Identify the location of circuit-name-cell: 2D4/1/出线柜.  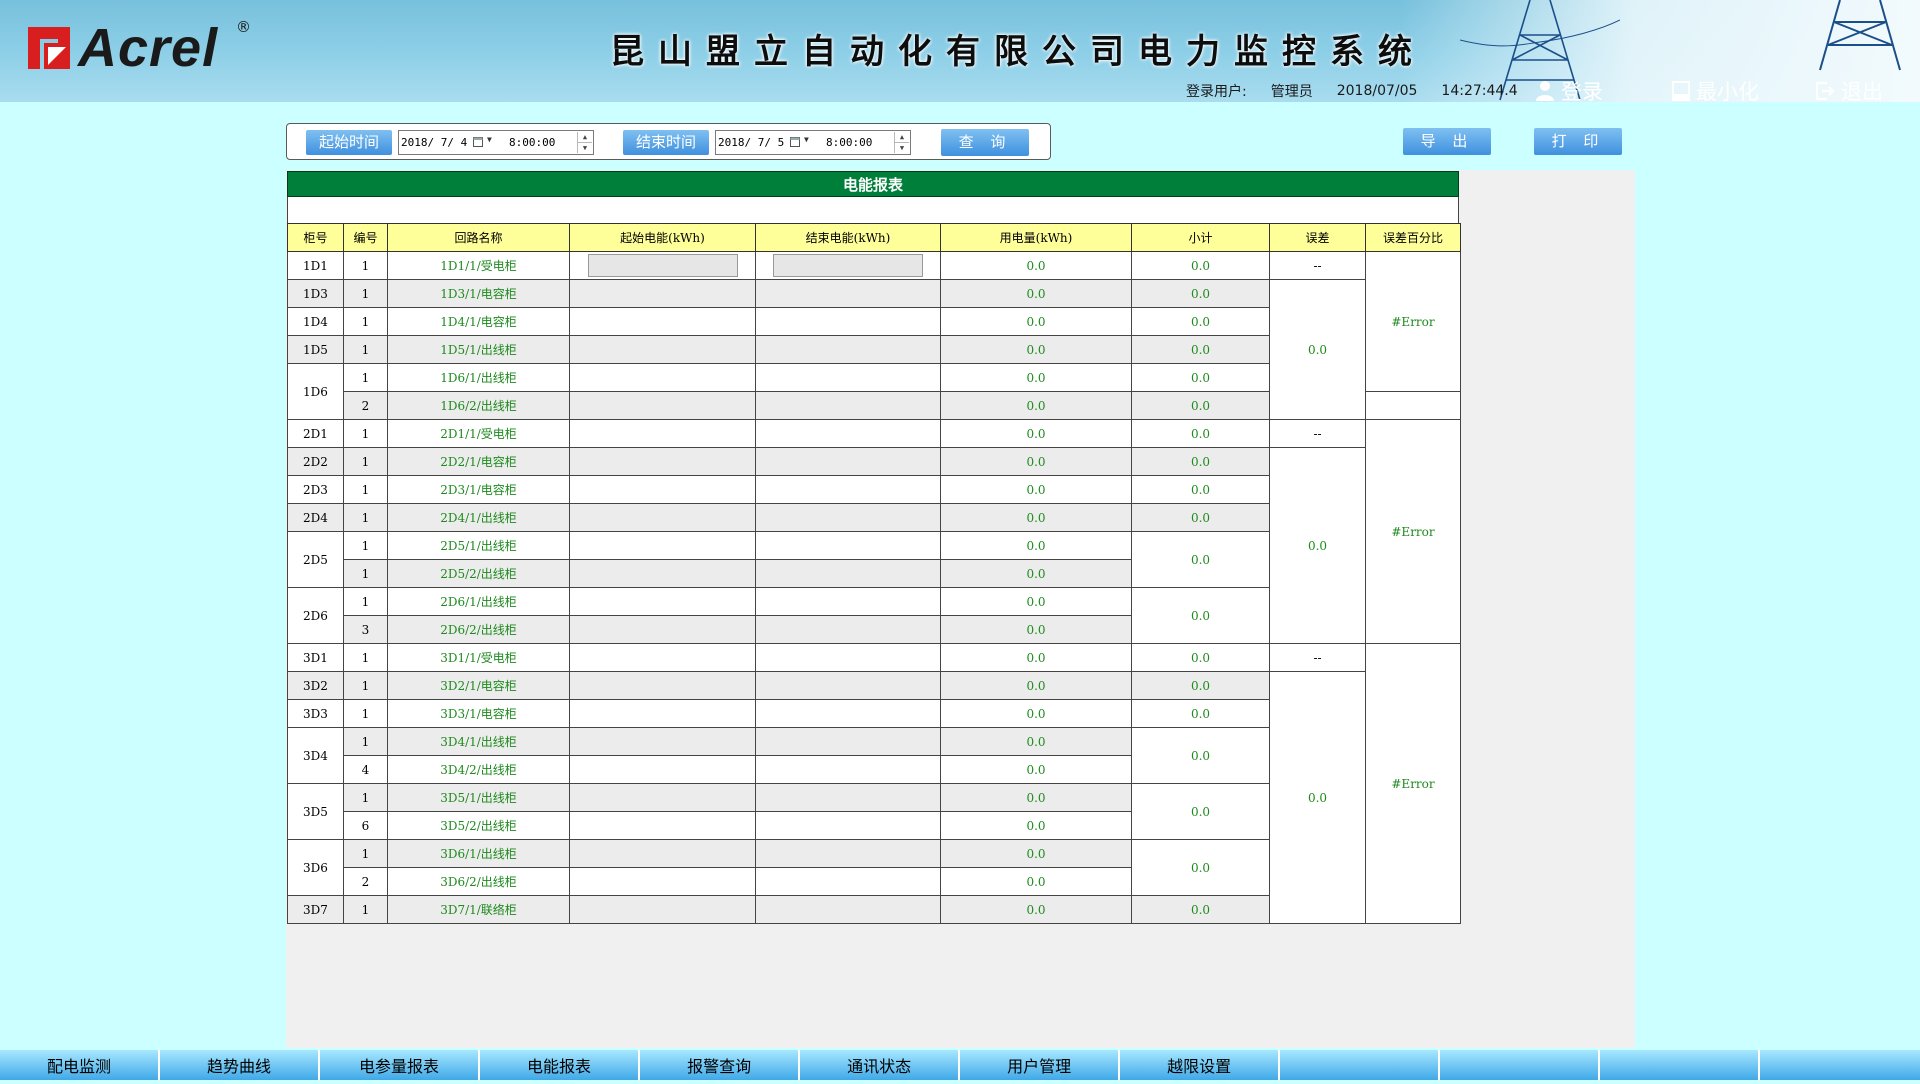
(478, 517).